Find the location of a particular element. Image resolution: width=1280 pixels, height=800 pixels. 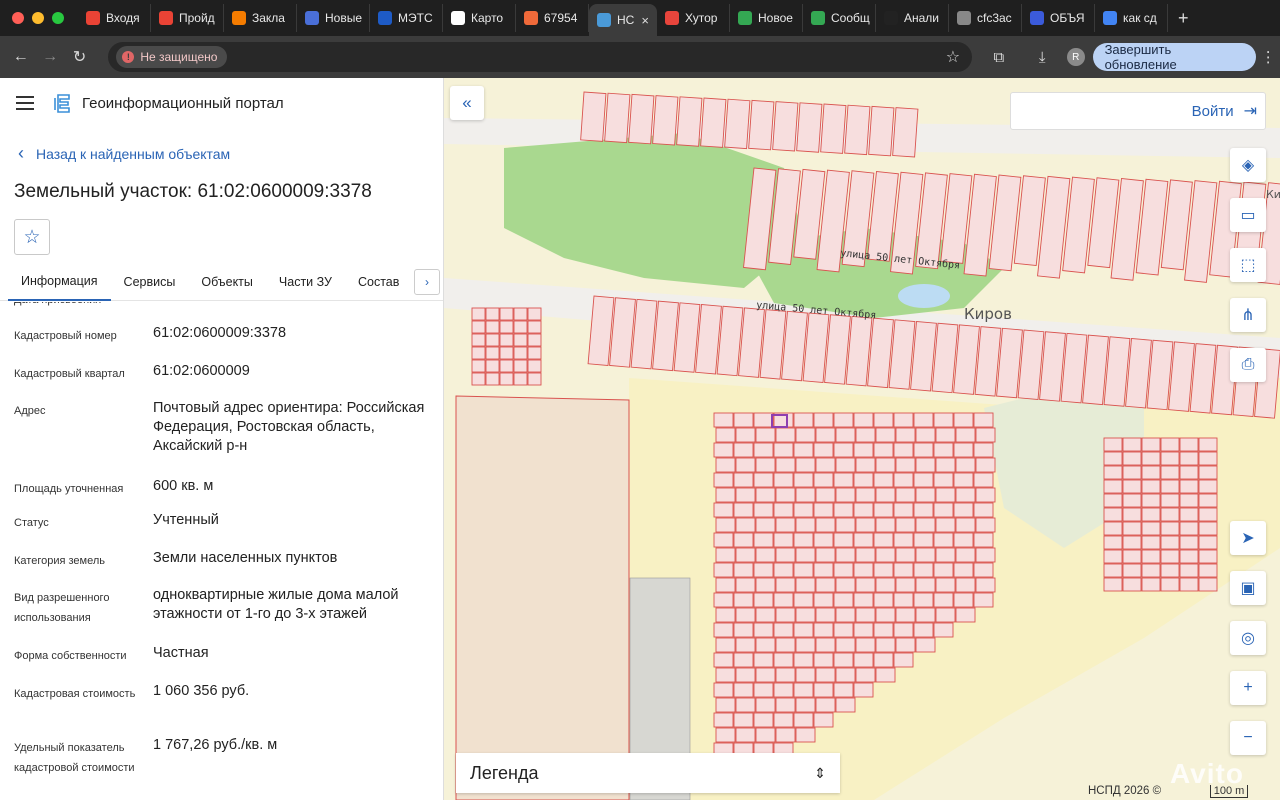

browser-tab: cfc3ac is located at coordinates (985, 18).